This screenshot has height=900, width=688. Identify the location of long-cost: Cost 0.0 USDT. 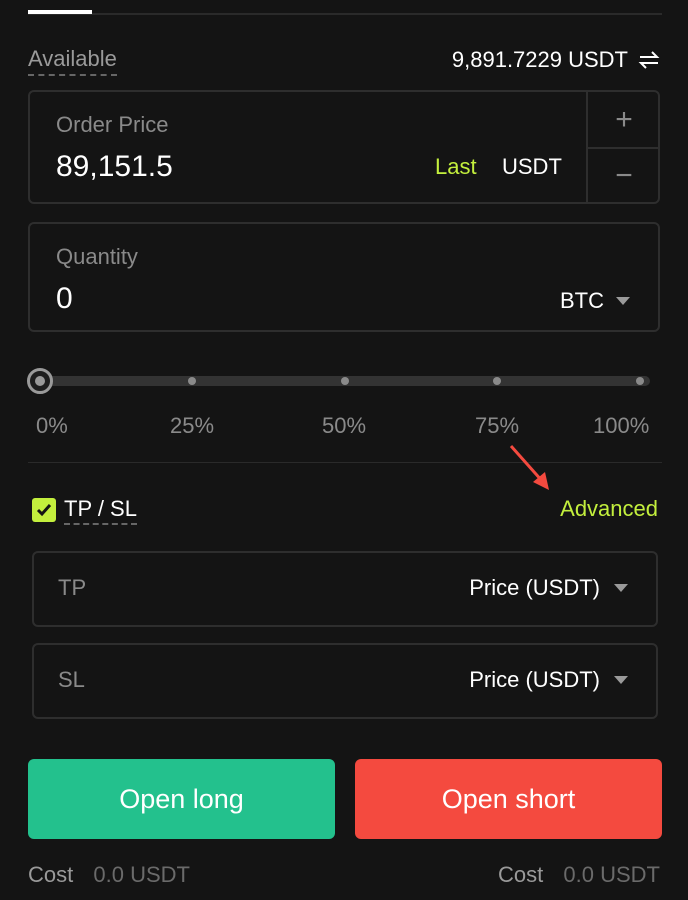
(109, 875).